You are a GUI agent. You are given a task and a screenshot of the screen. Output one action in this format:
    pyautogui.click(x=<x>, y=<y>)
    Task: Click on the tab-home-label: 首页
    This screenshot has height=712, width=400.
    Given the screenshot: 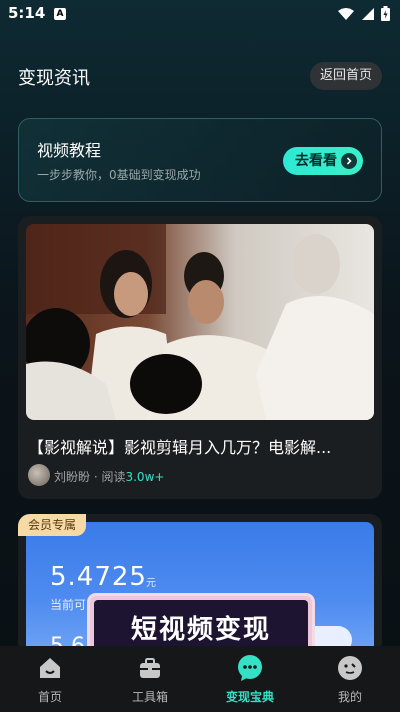 What is the action you would take?
    pyautogui.click(x=49, y=697)
    